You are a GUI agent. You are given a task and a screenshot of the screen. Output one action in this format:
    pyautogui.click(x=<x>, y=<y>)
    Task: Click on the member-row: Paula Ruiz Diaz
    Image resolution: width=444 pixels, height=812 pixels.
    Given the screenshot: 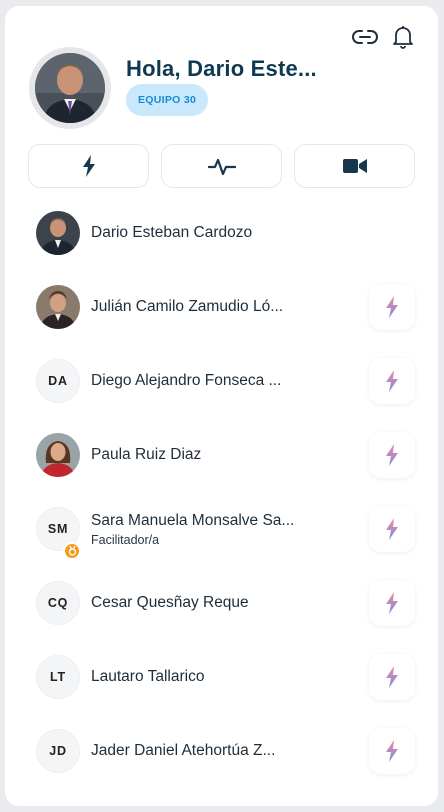 What is the action you would take?
    pyautogui.click(x=221, y=455)
    